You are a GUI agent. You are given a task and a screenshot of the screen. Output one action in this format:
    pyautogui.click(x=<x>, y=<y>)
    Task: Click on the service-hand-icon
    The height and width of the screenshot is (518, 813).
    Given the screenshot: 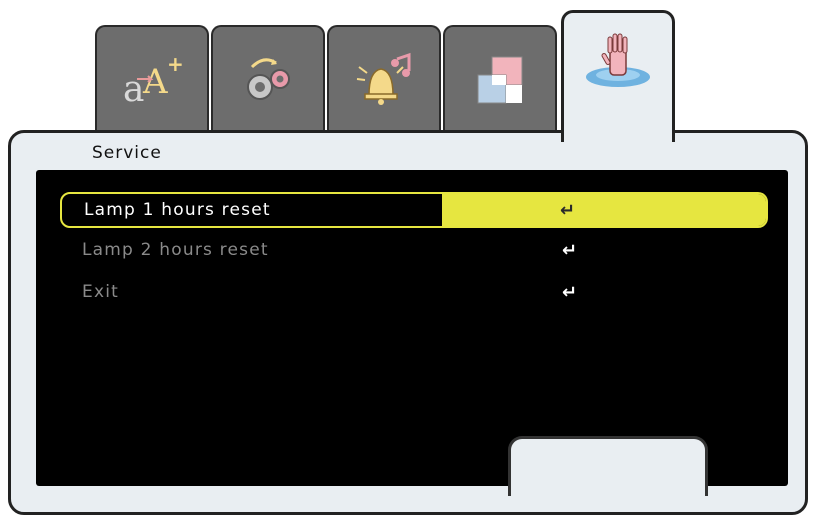 What is the action you would take?
    pyautogui.click(x=618, y=60)
    